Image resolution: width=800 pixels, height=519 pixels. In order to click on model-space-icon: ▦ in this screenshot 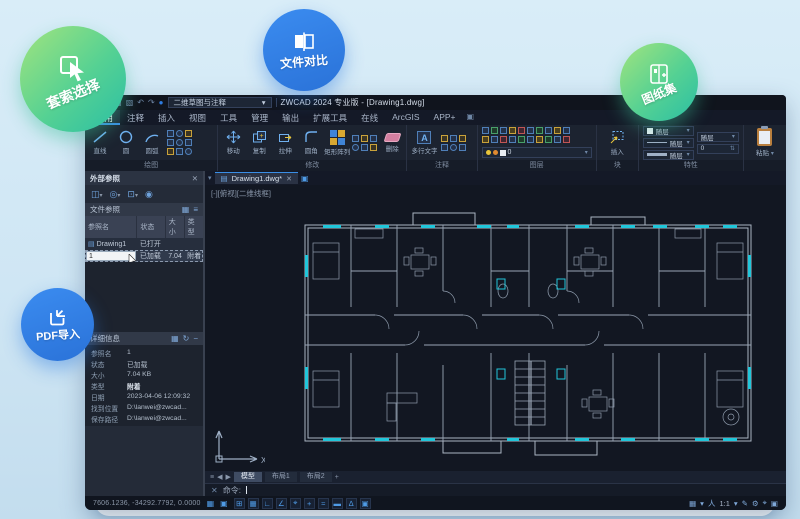, I will do `click(211, 503)`.